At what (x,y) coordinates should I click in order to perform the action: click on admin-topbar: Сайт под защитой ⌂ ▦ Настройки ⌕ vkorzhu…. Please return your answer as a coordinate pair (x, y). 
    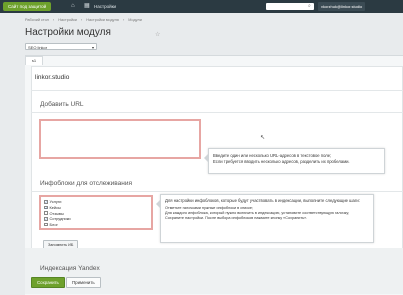
    Looking at the image, I should click on (201, 6).